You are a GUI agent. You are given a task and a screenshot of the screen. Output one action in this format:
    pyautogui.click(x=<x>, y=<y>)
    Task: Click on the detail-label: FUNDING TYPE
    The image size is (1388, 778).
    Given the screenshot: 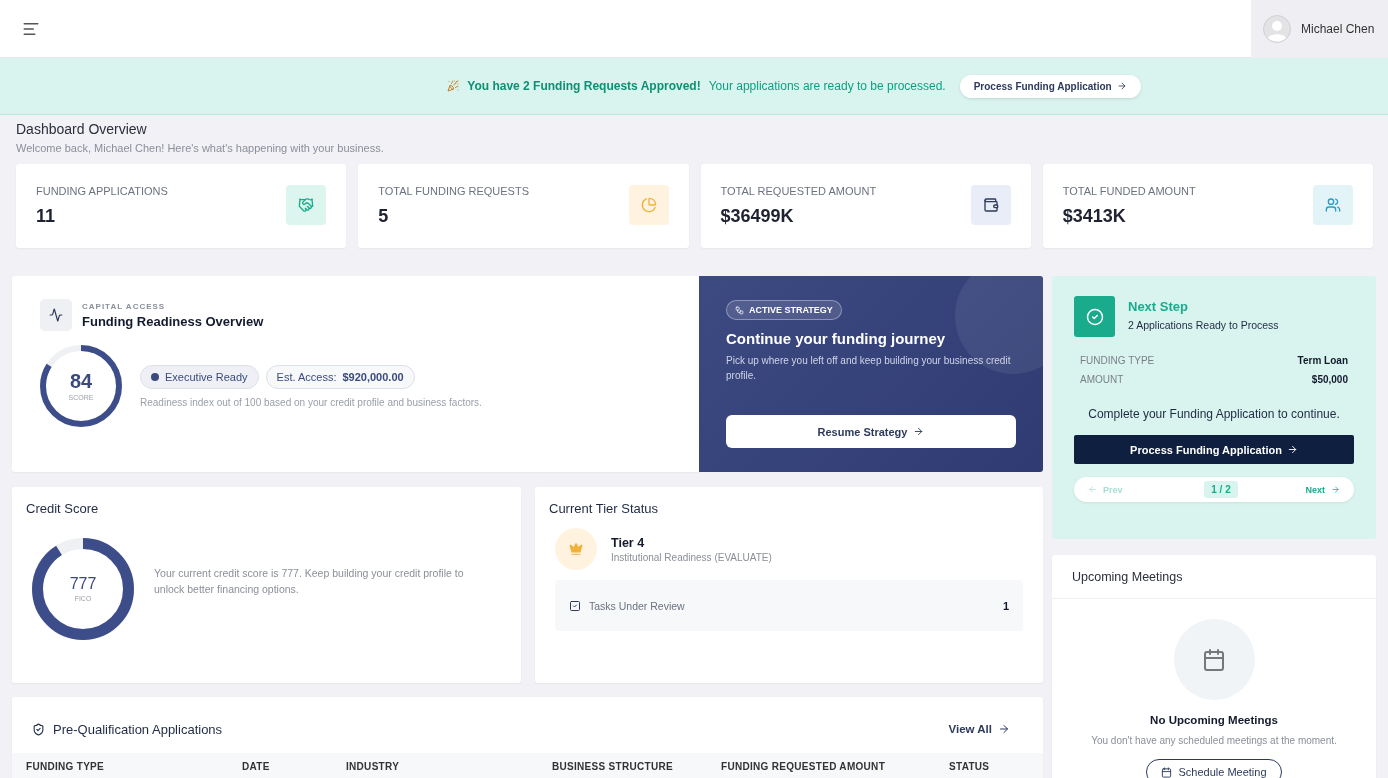 What is the action you would take?
    pyautogui.click(x=1117, y=361)
    